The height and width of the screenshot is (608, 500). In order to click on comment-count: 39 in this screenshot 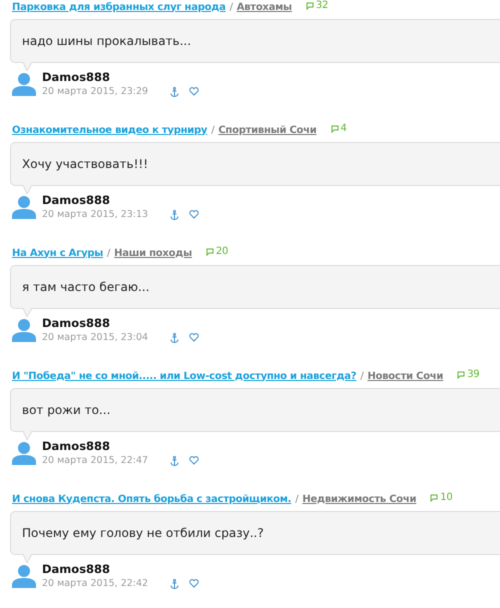, I will do `click(468, 374)`.